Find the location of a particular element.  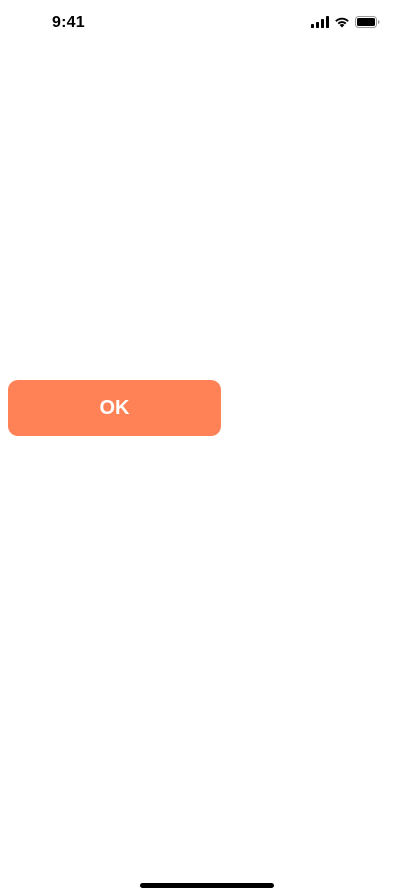

status-time: 9:41 is located at coordinates (68, 22).